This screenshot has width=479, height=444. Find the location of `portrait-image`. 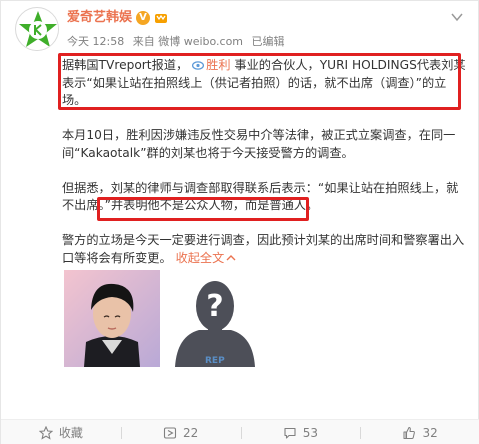

portrait-image is located at coordinates (112, 318).